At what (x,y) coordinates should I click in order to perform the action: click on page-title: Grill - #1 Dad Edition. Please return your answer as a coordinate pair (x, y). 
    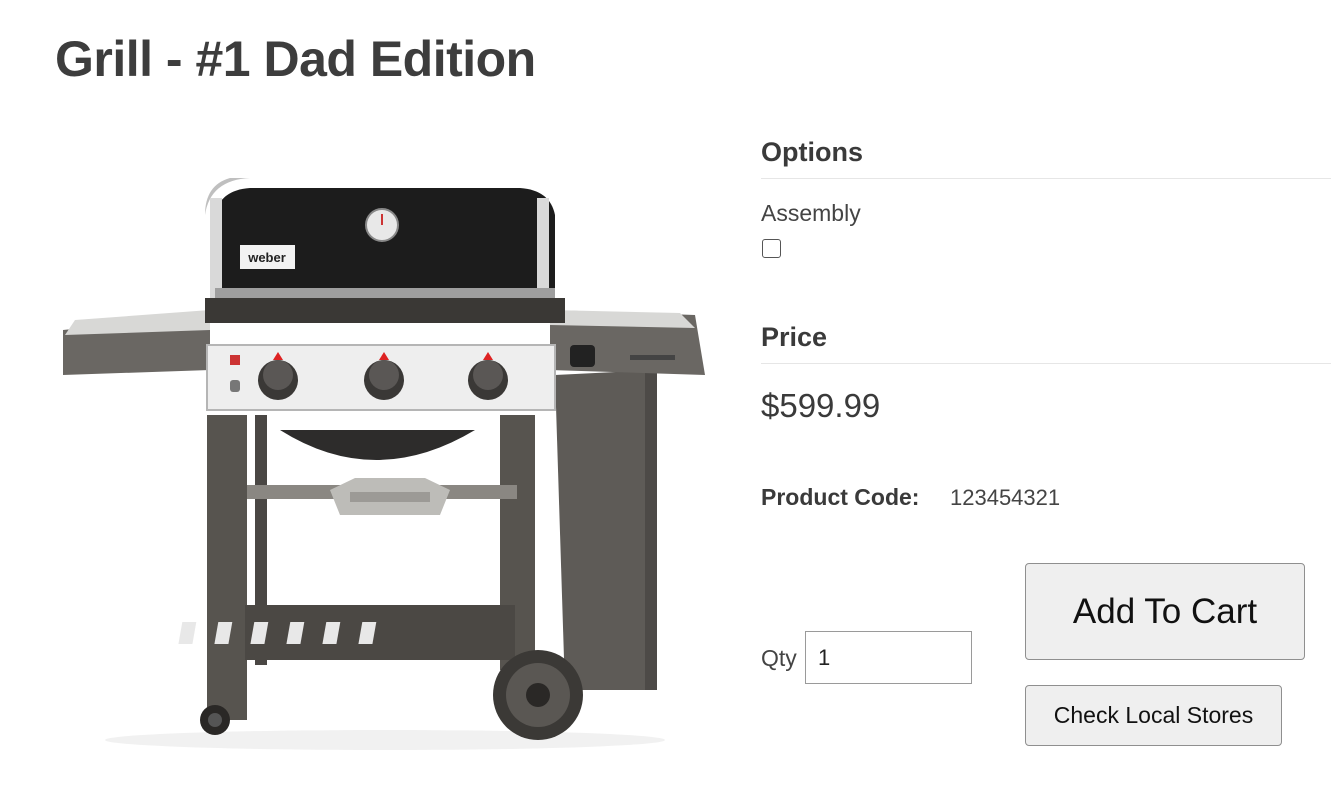
    Looking at the image, I should click on (295, 59).